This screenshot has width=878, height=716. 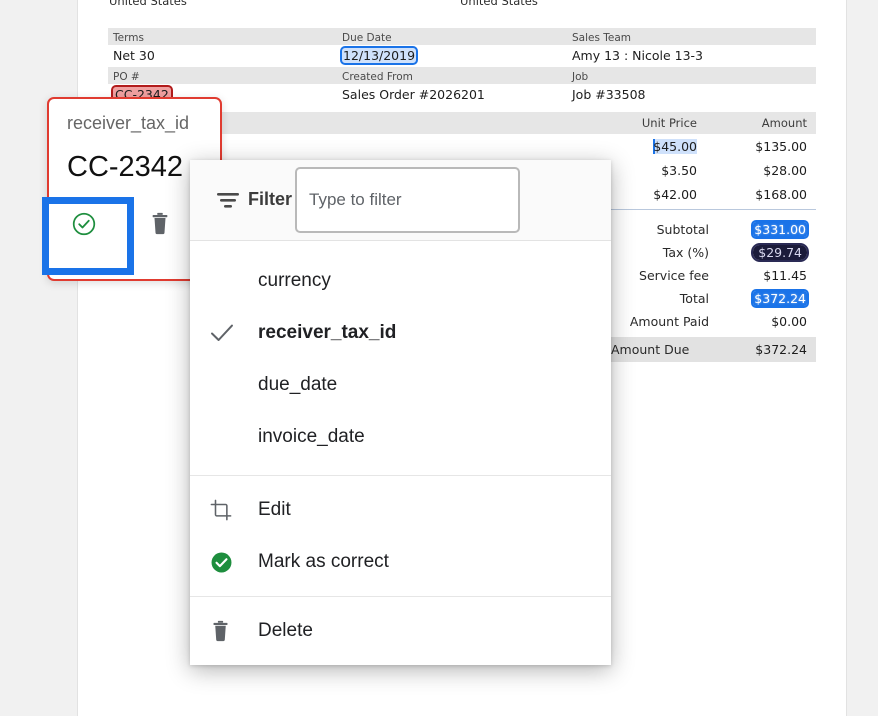 What do you see at coordinates (638, 55) in the screenshot?
I see `meta-value-sales-team: Amy 13 : Nicole 13-3` at bounding box center [638, 55].